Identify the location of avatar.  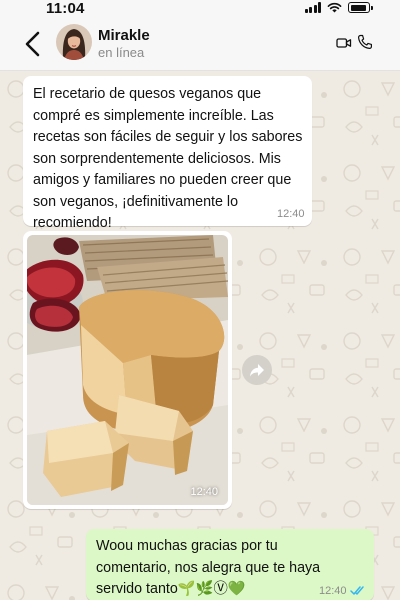
(74, 42).